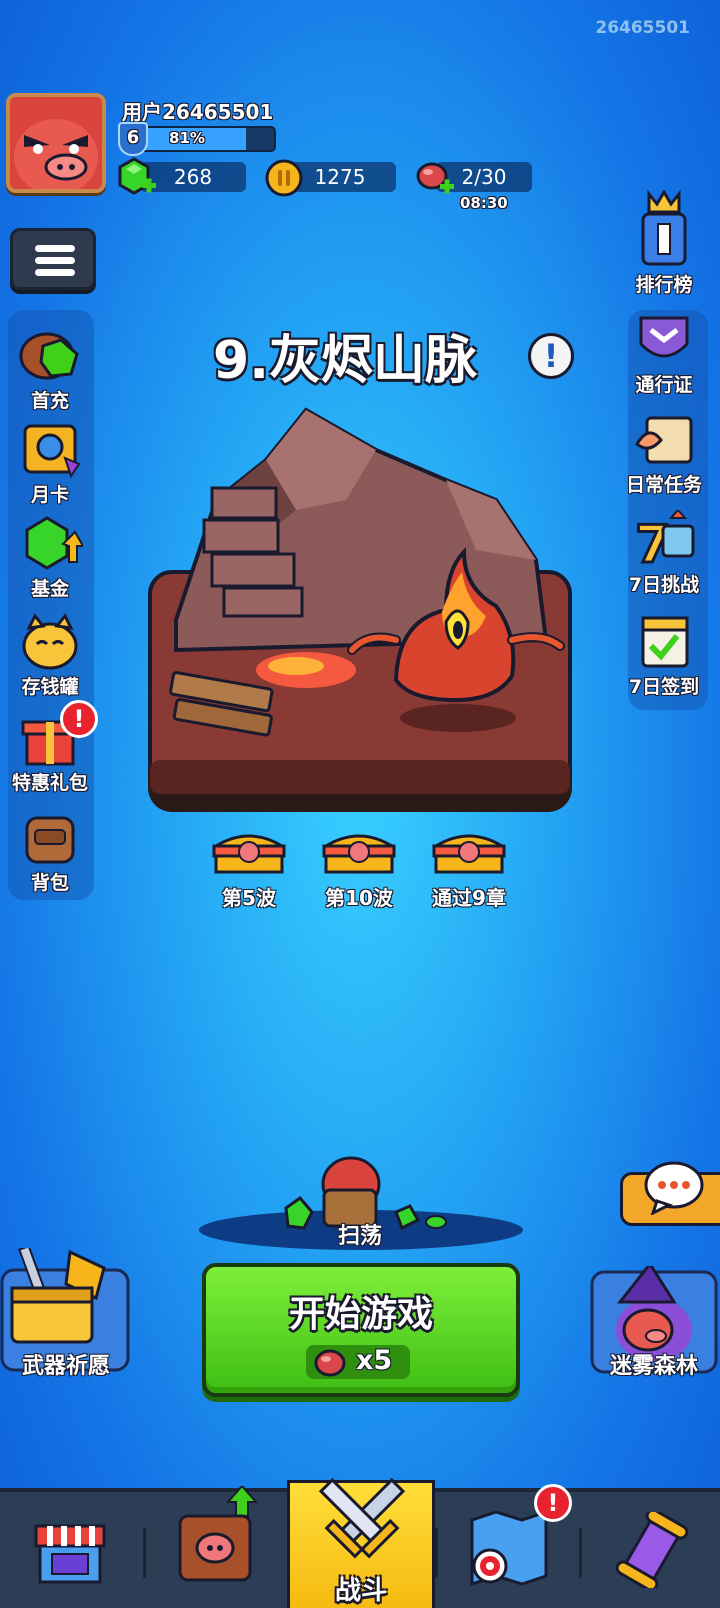 This screenshot has width=720, height=1608. I want to click on reward-label: 第5波, so click(249, 898).